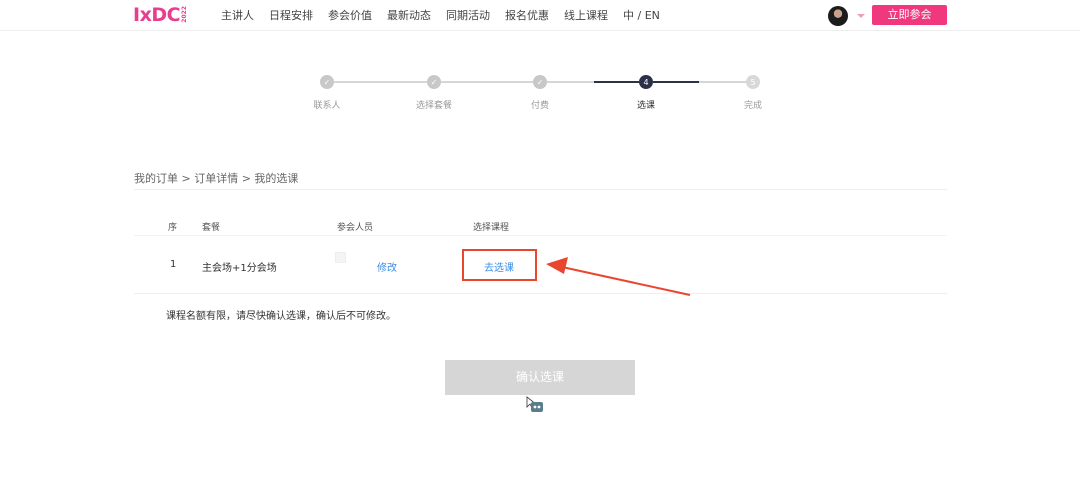 This screenshot has width=1080, height=484. I want to click on language-switch: 中 / EN, so click(641, 16).